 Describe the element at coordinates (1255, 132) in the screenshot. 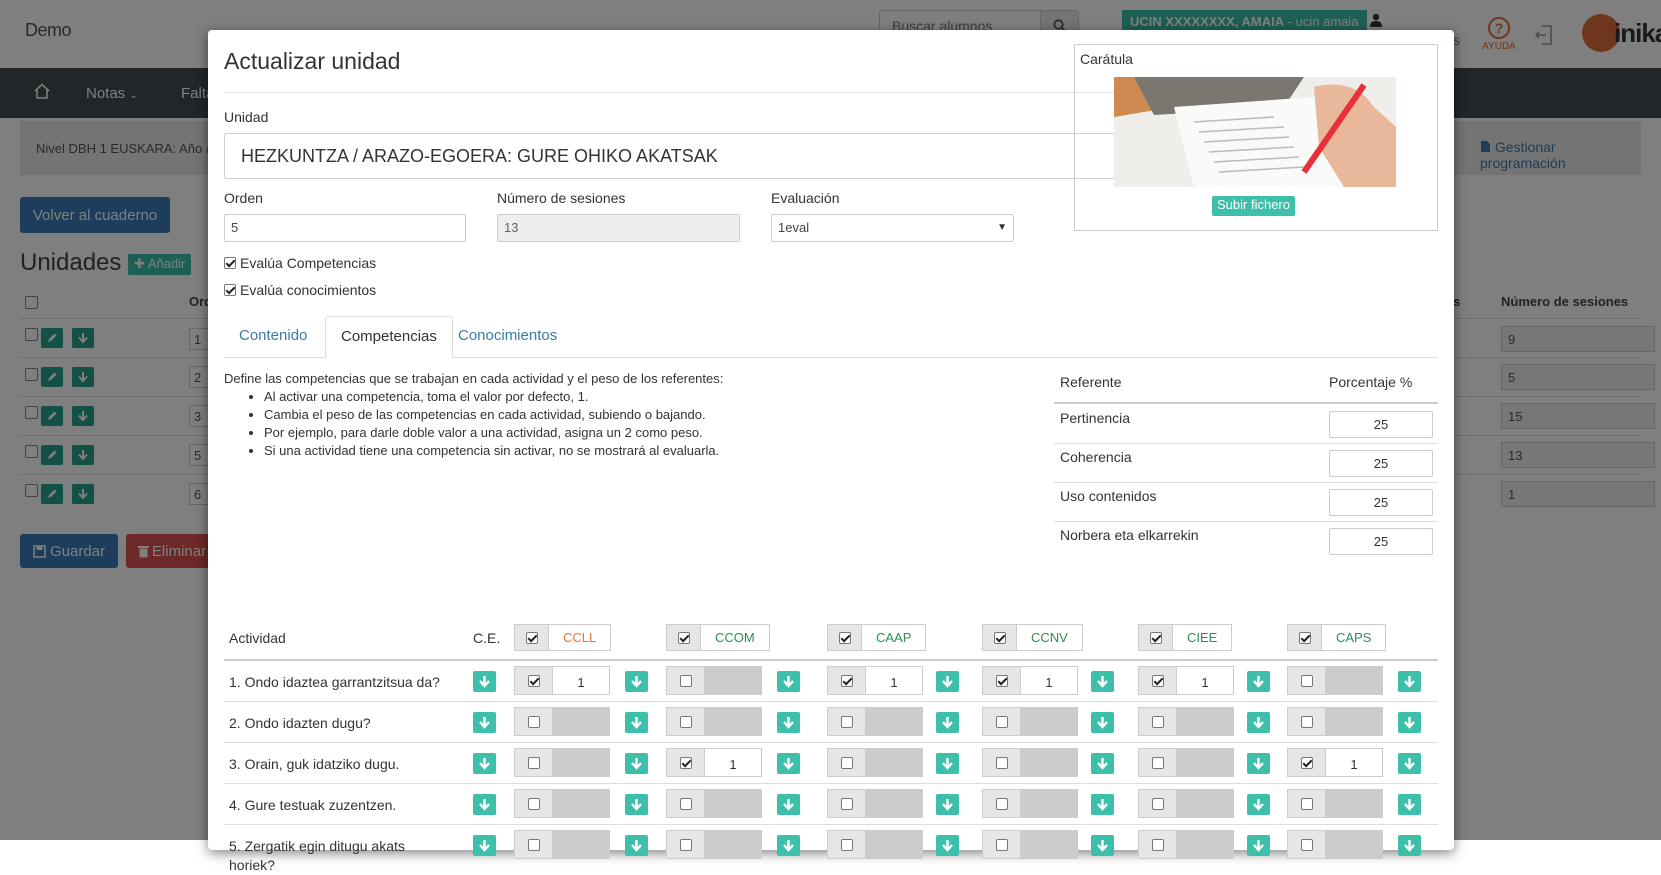

I see `cover-image` at that location.